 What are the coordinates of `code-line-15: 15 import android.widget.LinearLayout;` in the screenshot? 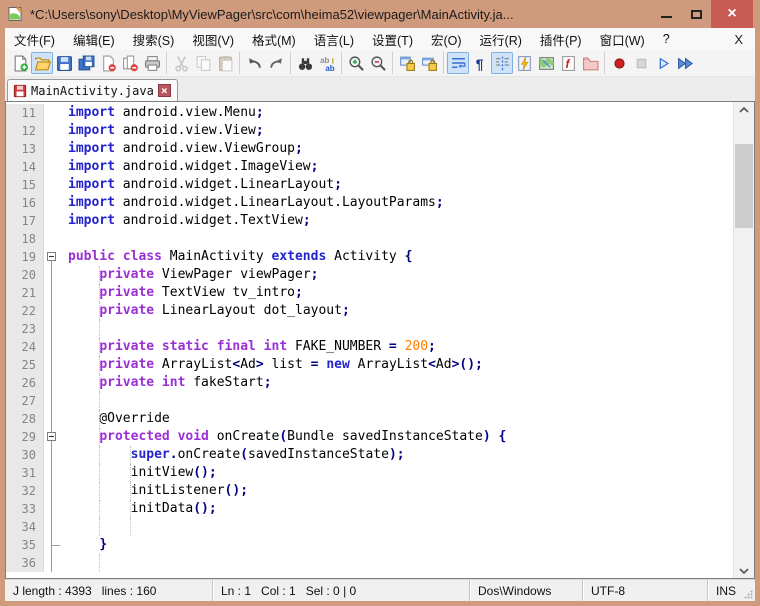 It's located at (369, 185).